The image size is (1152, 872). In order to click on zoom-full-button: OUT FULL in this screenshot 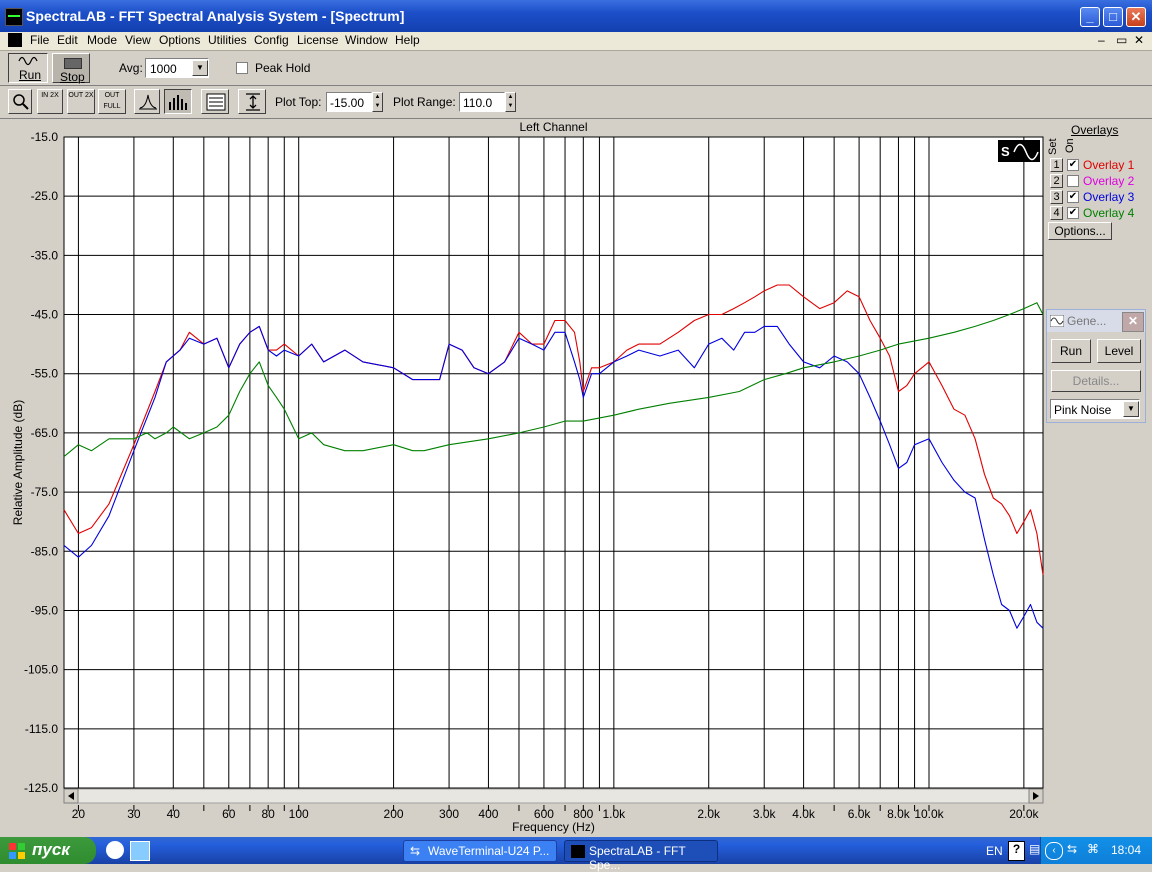, I will do `click(112, 101)`.